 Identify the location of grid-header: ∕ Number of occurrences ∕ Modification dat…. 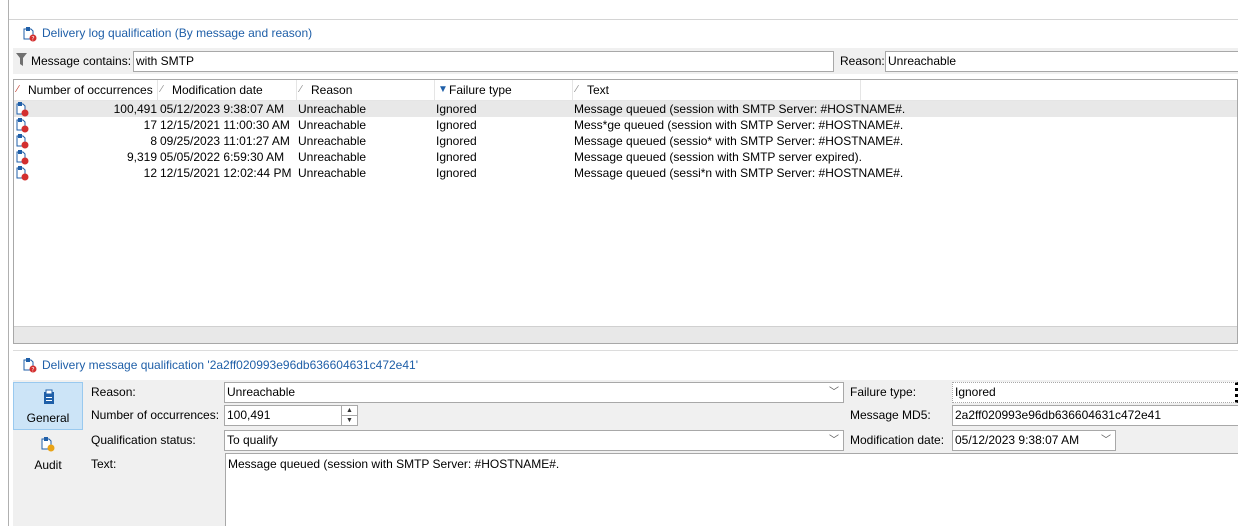
(625, 90).